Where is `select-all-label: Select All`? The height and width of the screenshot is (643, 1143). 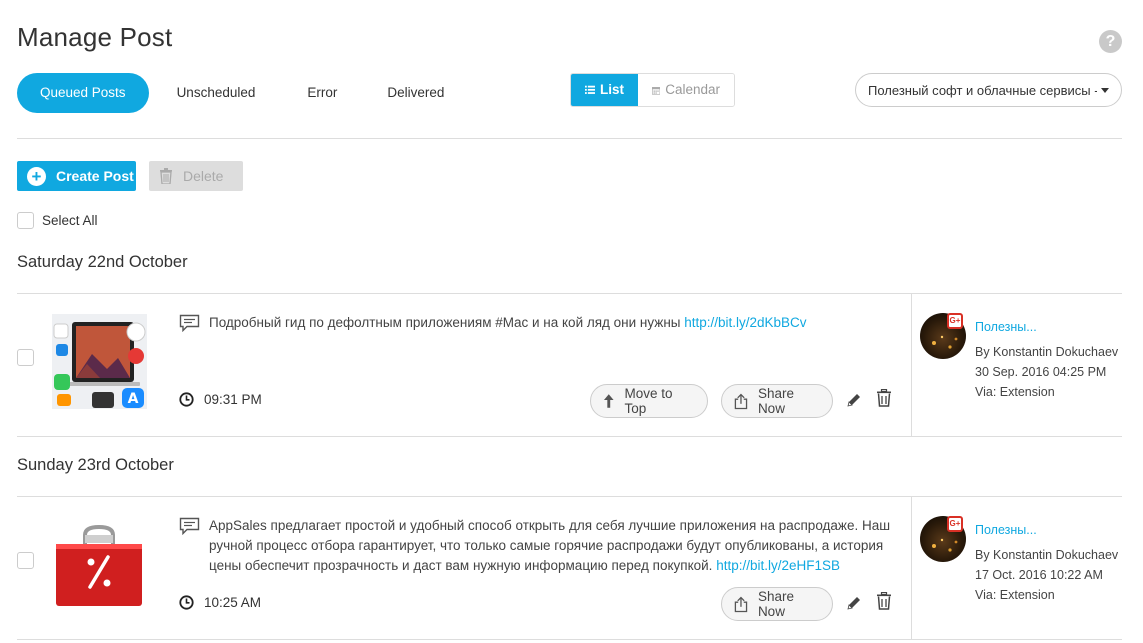 select-all-label: Select All is located at coordinates (70, 220).